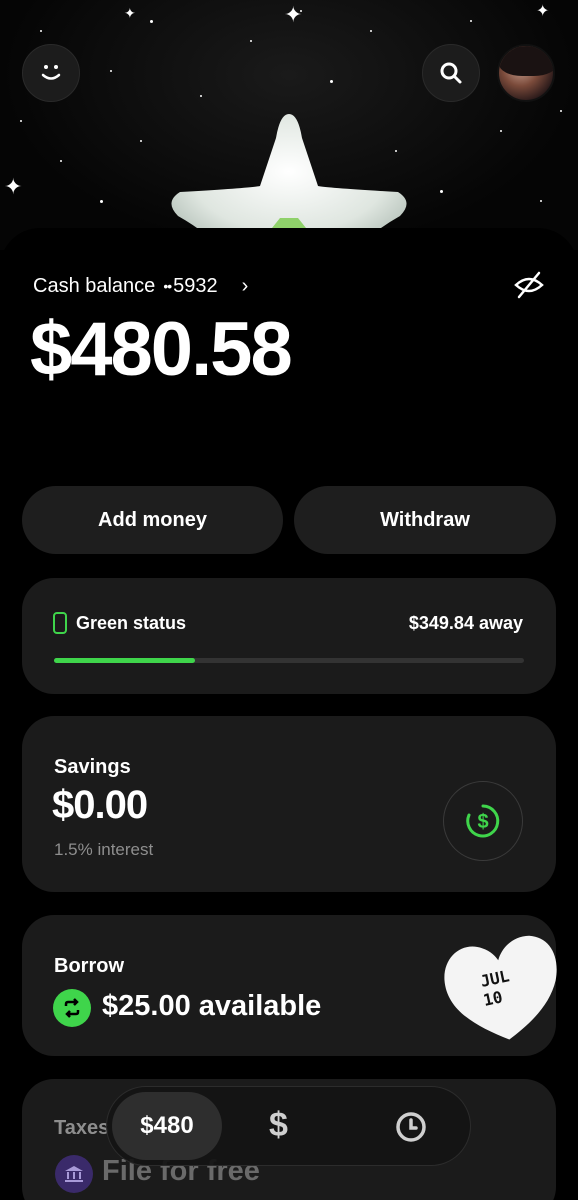 This screenshot has width=578, height=1200. I want to click on chevron-right-icon: ›, so click(245, 285).